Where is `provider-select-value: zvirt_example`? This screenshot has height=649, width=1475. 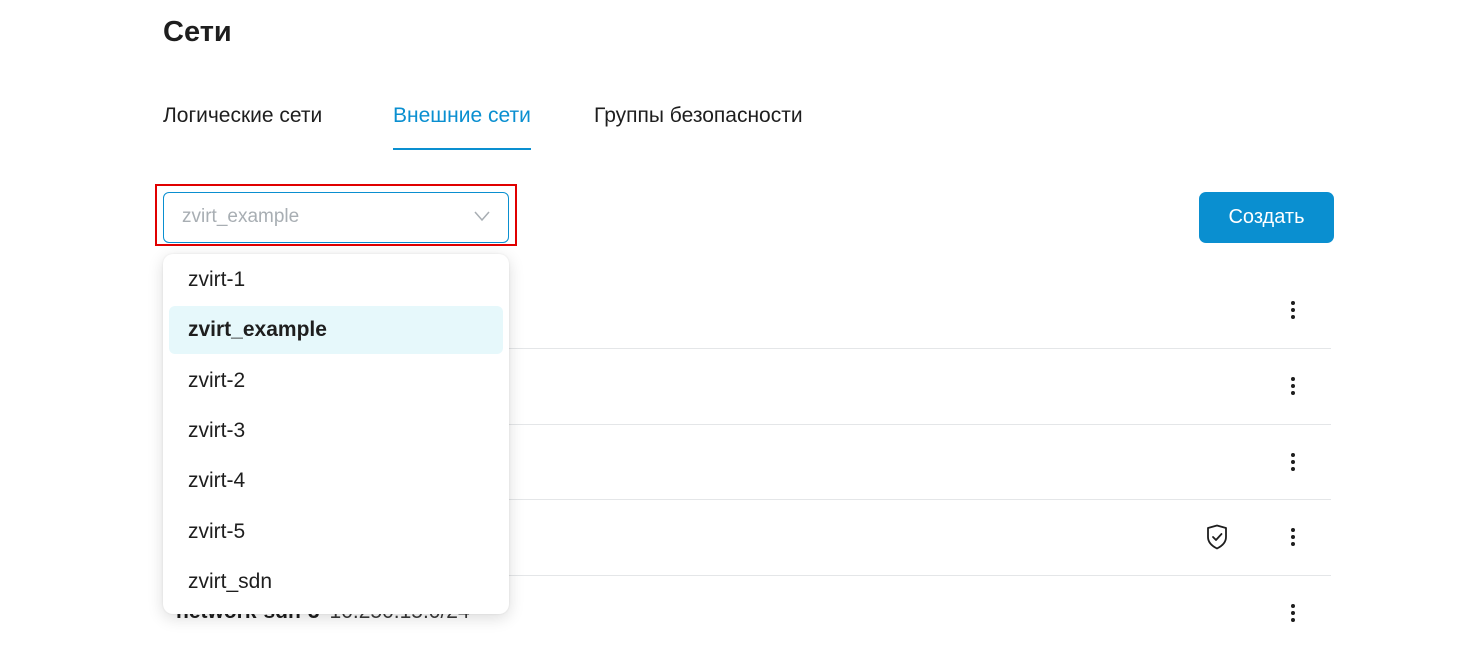 provider-select-value: zvirt_example is located at coordinates (241, 216).